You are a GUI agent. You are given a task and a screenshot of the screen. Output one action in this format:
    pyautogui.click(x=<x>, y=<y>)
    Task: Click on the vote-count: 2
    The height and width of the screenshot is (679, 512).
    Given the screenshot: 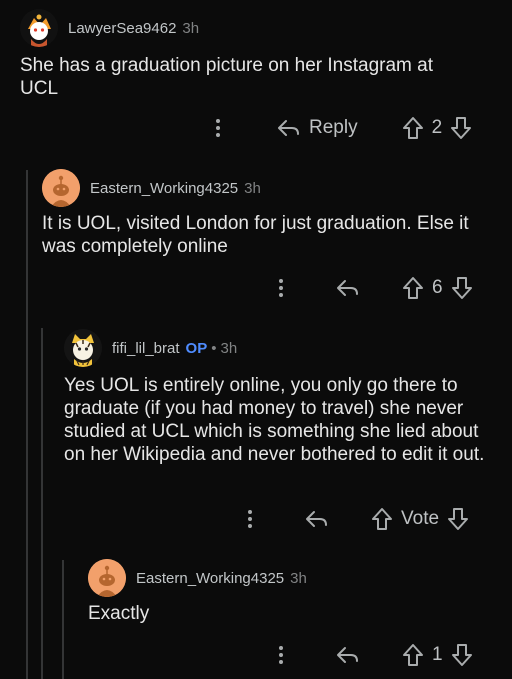 What is the action you would take?
    pyautogui.click(x=437, y=127)
    